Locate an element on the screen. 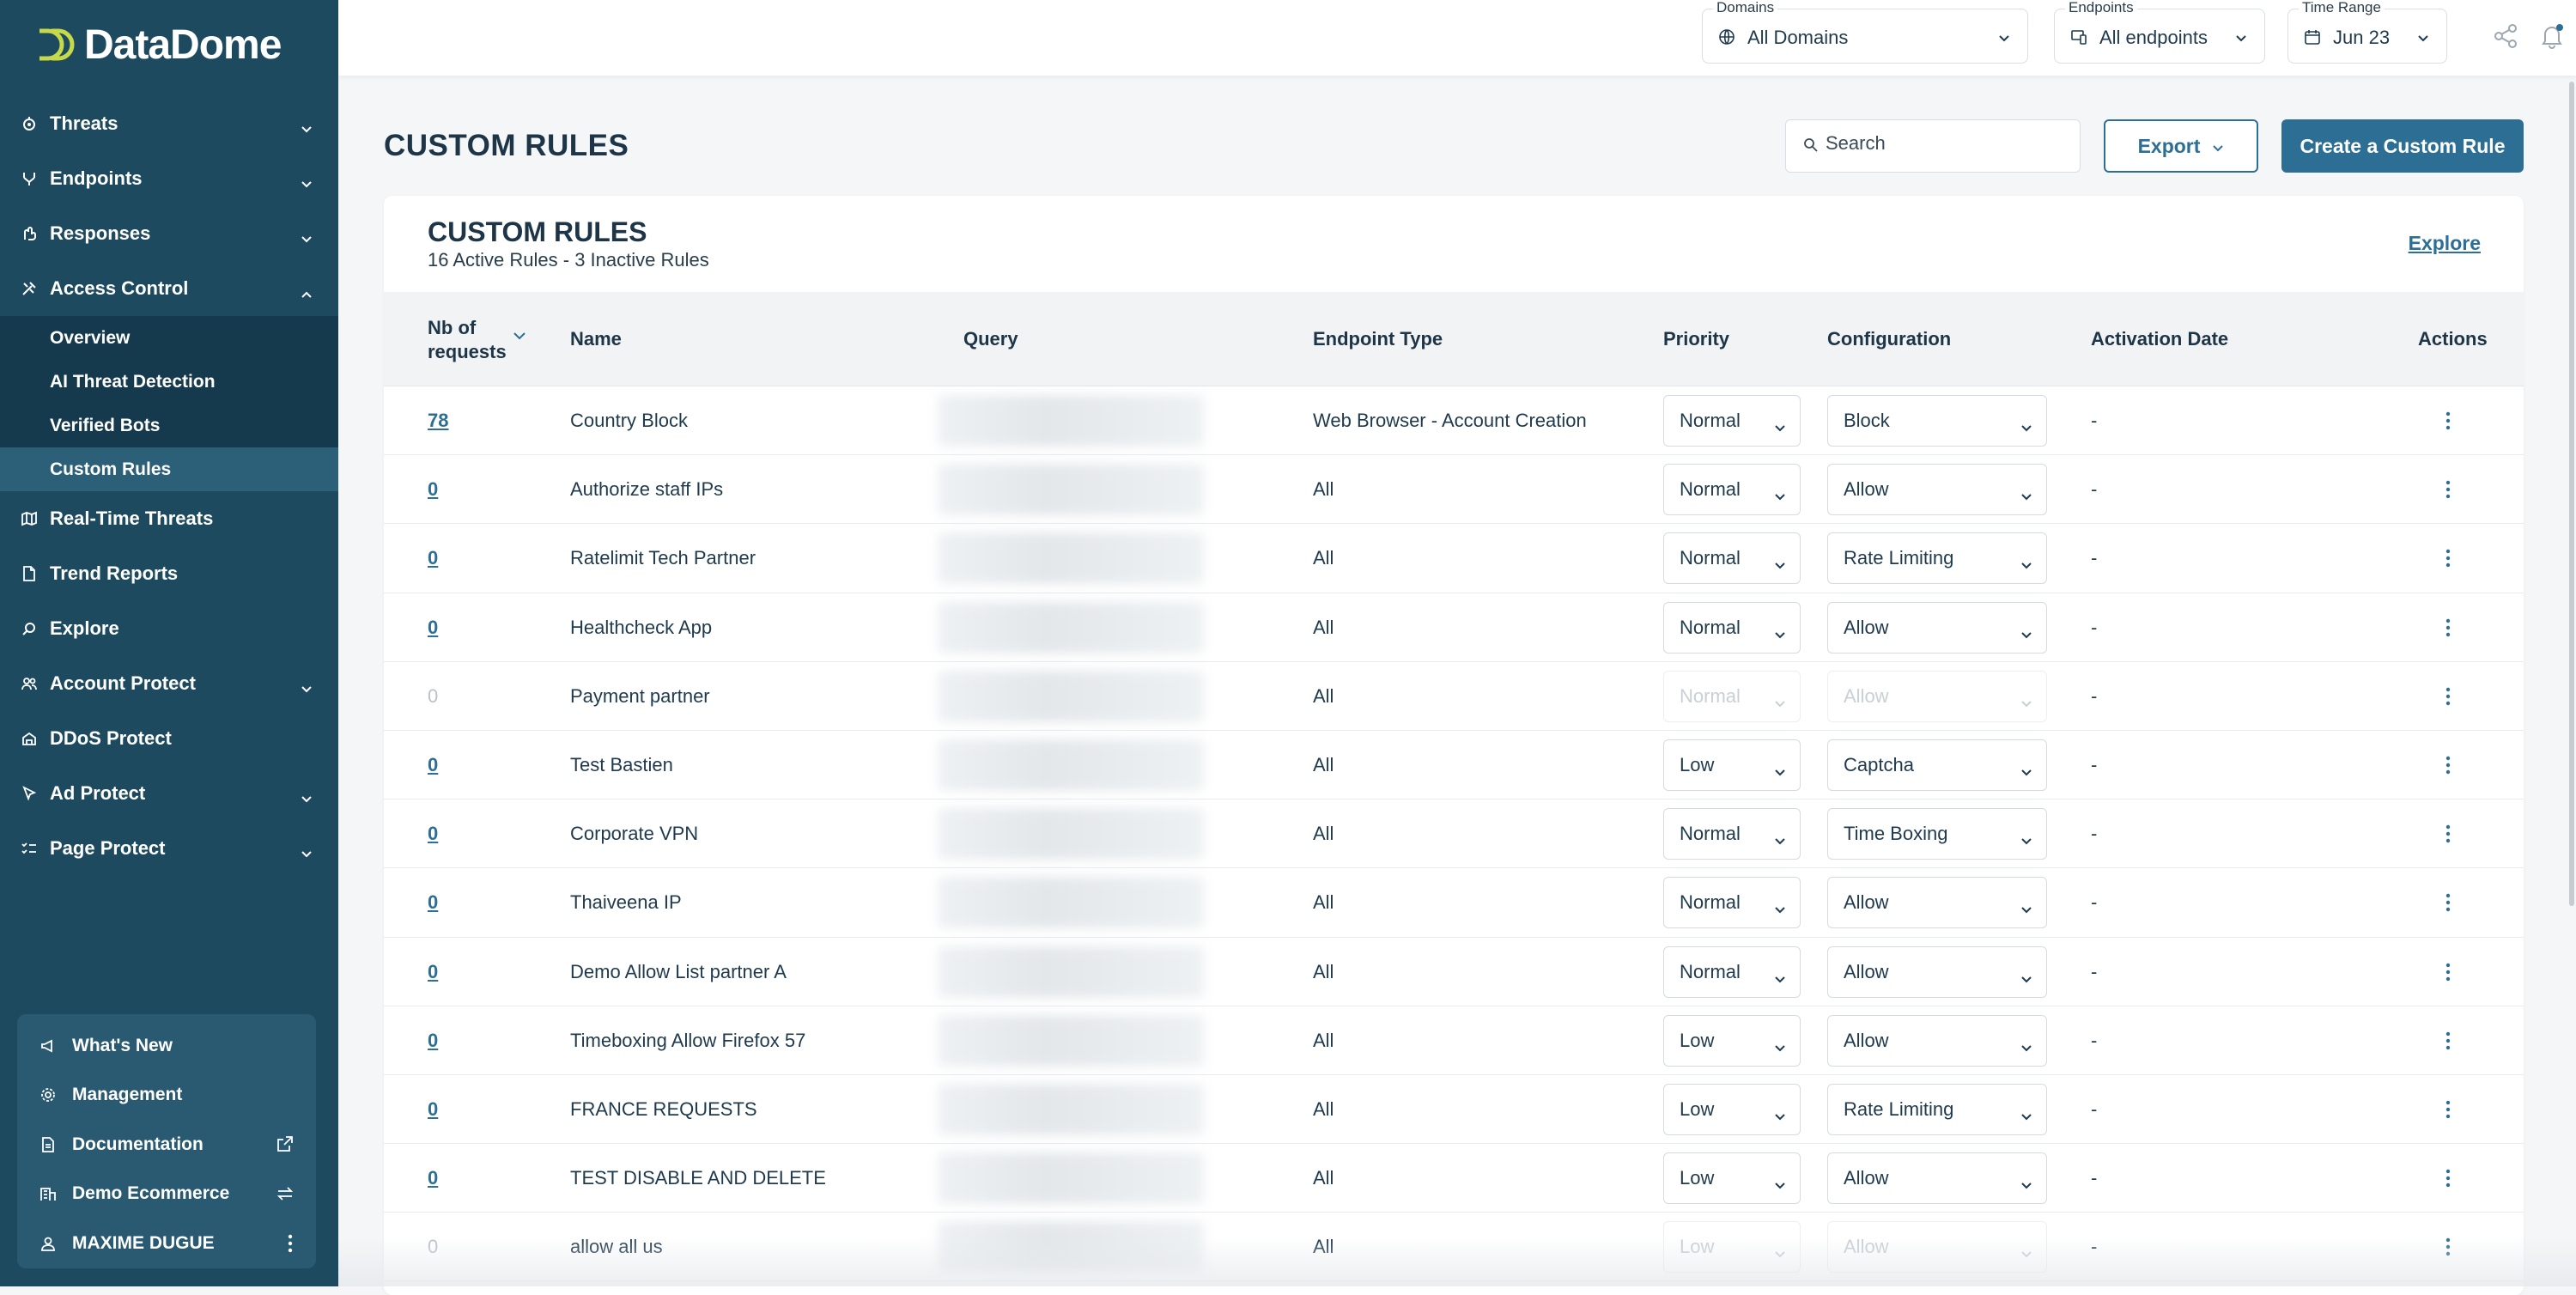  create-custom-rule-button: Create a Custom Rule is located at coordinates (2402, 146).